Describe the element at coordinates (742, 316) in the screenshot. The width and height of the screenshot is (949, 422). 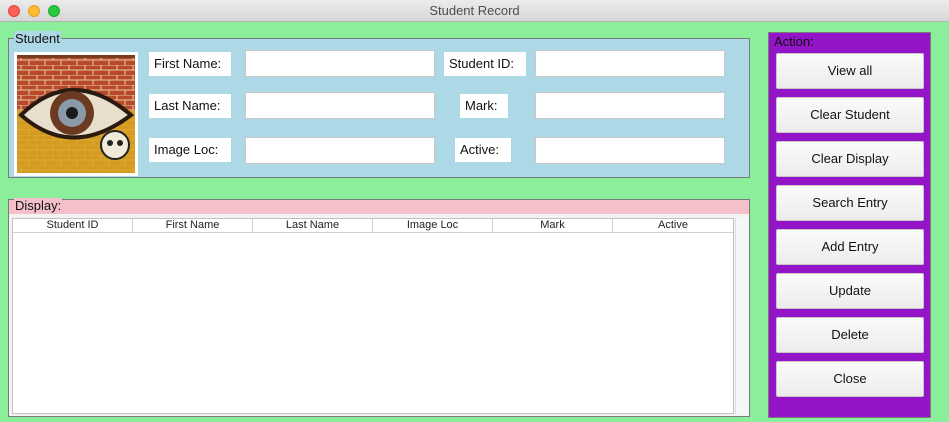
I see `records-table-scrollbar` at that location.